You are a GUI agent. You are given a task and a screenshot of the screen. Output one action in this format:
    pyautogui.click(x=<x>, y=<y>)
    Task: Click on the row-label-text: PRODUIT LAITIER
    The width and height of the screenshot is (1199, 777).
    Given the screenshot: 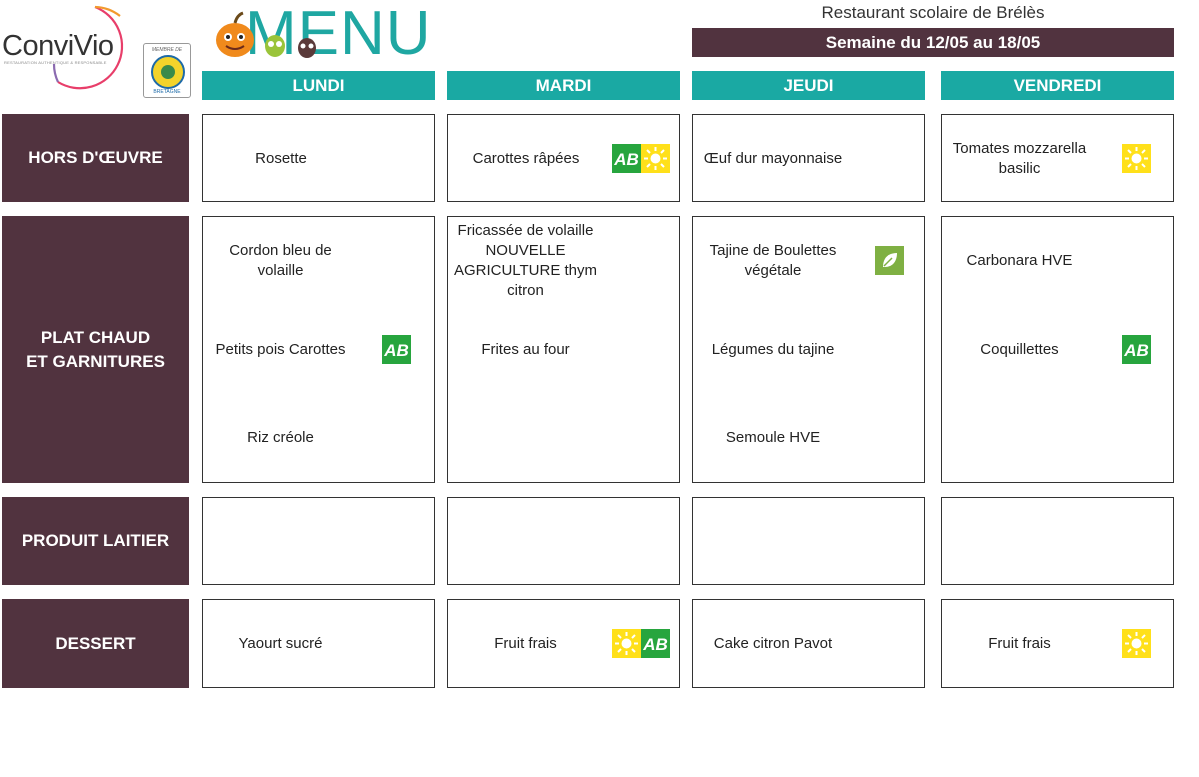 What is the action you would take?
    pyautogui.click(x=95, y=540)
    